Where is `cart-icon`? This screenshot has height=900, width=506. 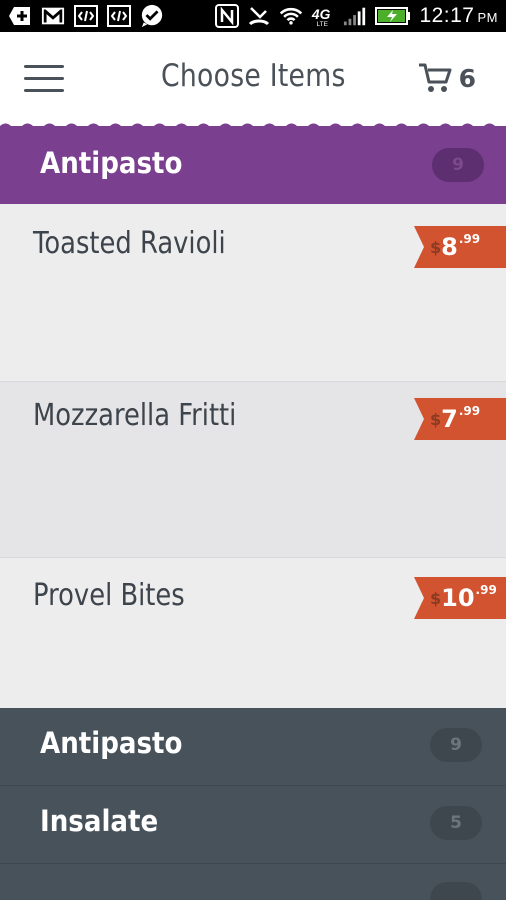
cart-icon is located at coordinates (435, 77).